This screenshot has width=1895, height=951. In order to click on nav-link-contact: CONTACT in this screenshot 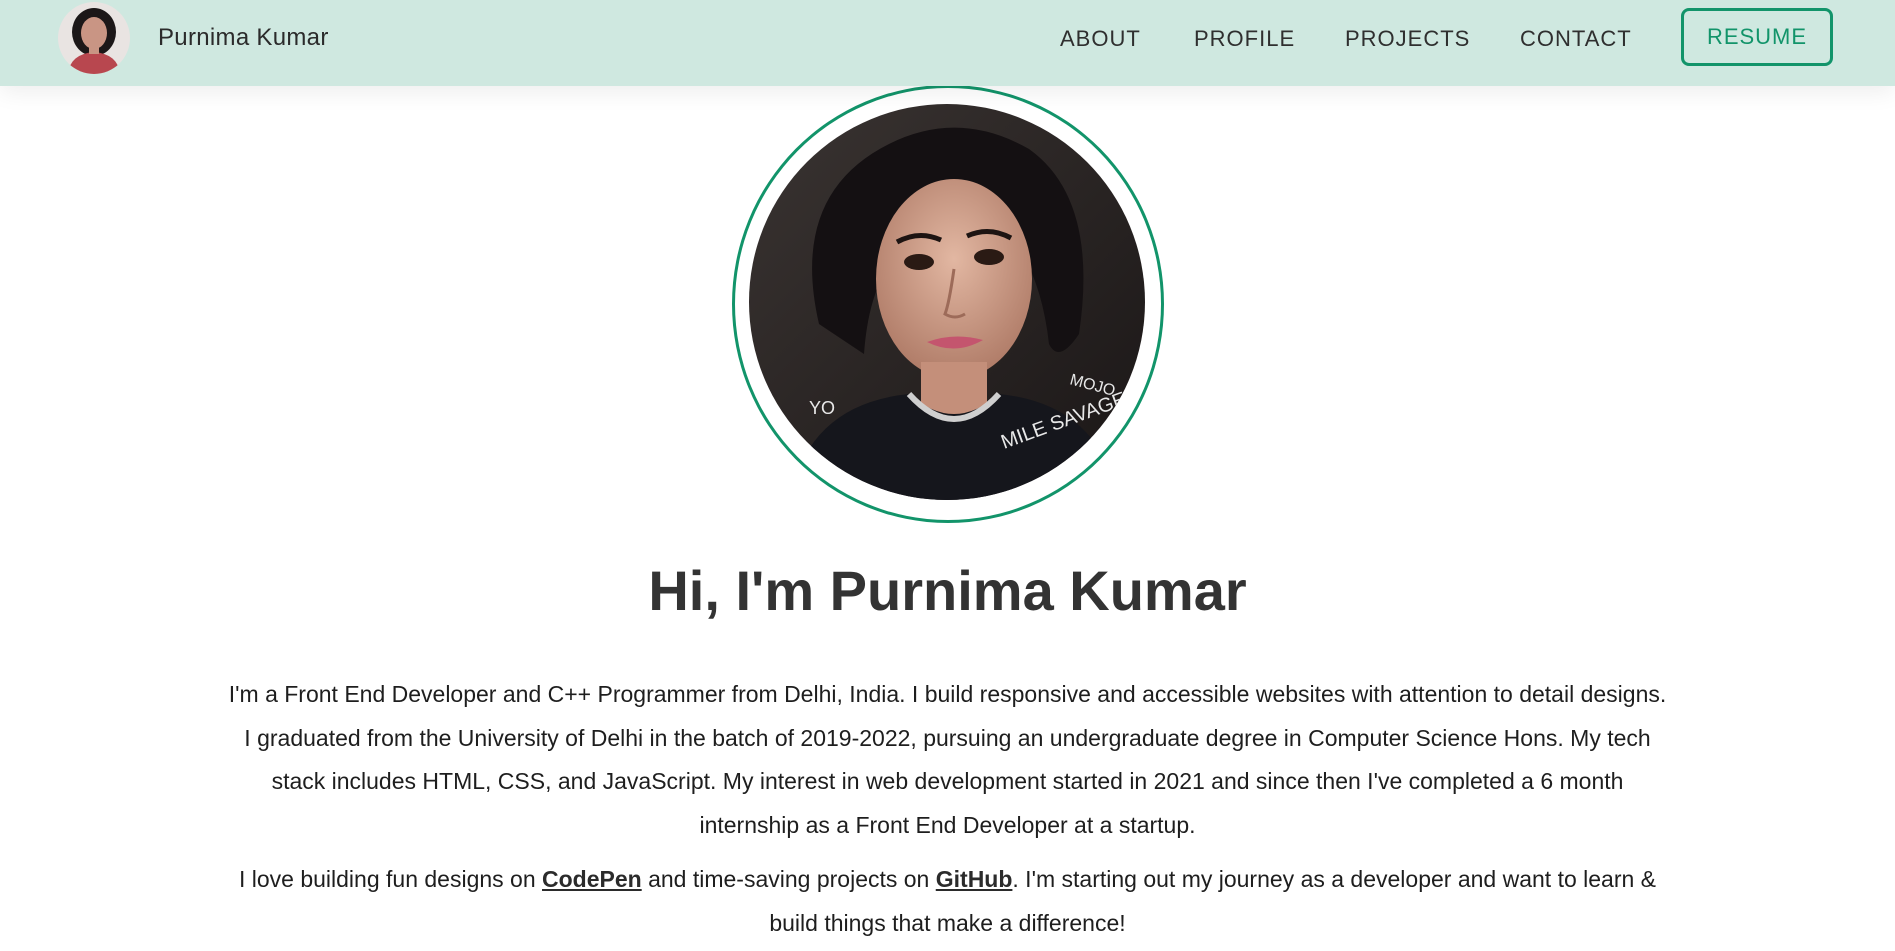, I will do `click(1576, 39)`.